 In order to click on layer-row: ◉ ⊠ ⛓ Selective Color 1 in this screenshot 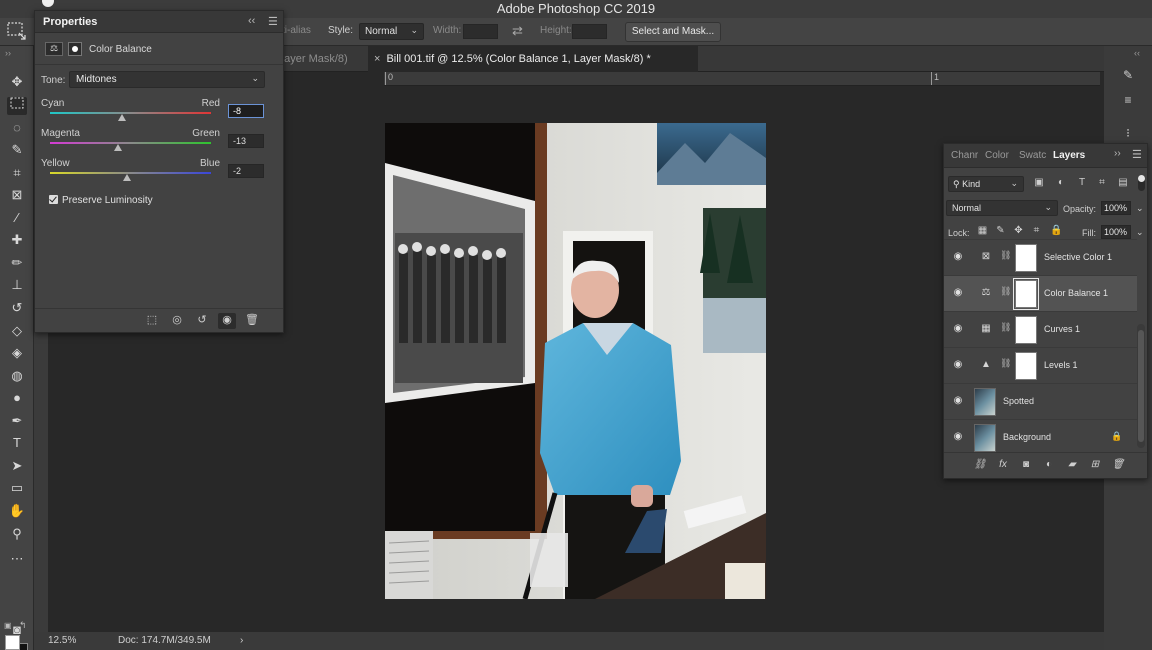, I will do `click(1040, 257)`.